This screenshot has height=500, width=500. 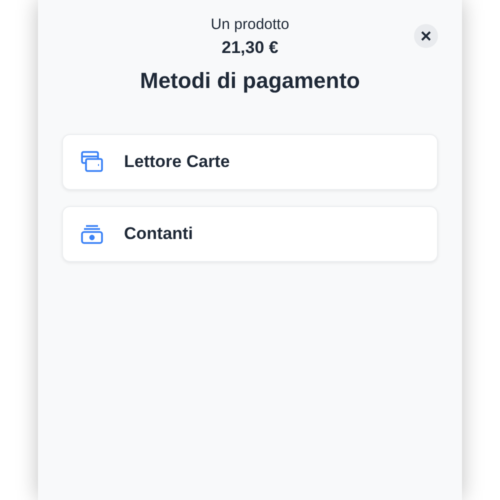 I want to click on cash-drawer-icon, so click(x=92, y=234).